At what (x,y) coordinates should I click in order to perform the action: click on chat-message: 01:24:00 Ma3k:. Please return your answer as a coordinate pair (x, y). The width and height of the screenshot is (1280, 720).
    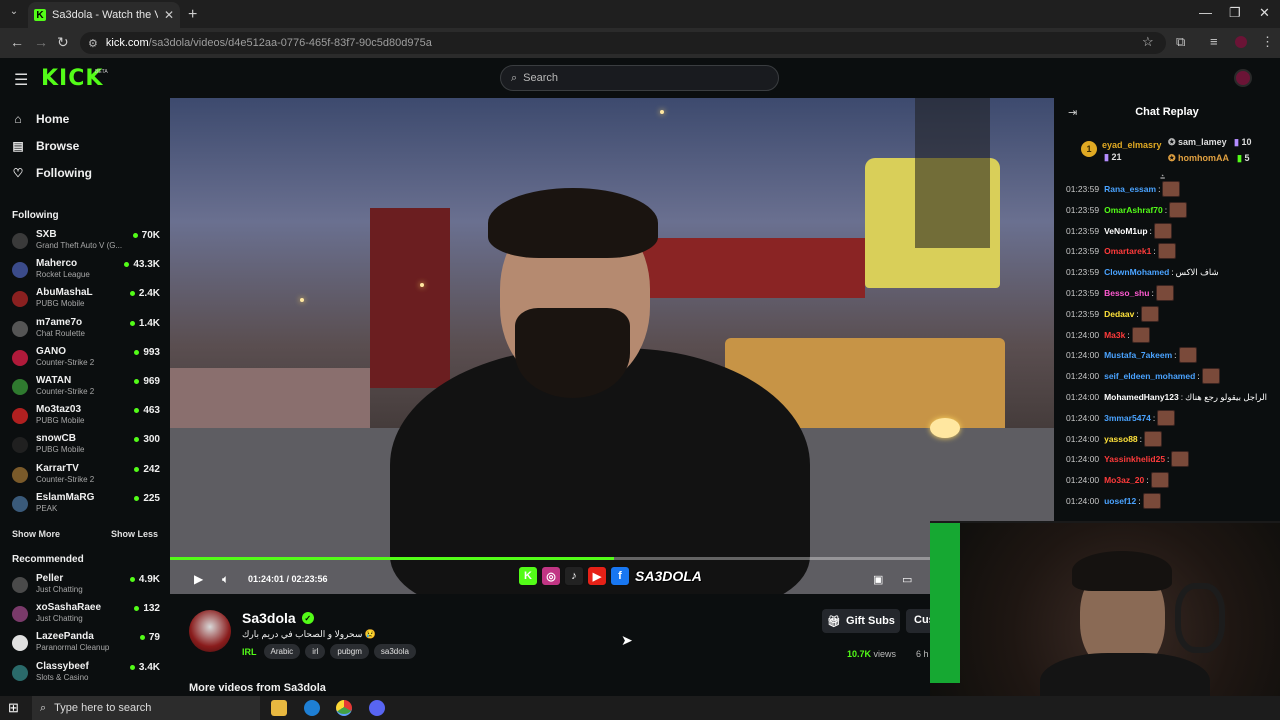
    Looking at the image, I should click on (1108, 334).